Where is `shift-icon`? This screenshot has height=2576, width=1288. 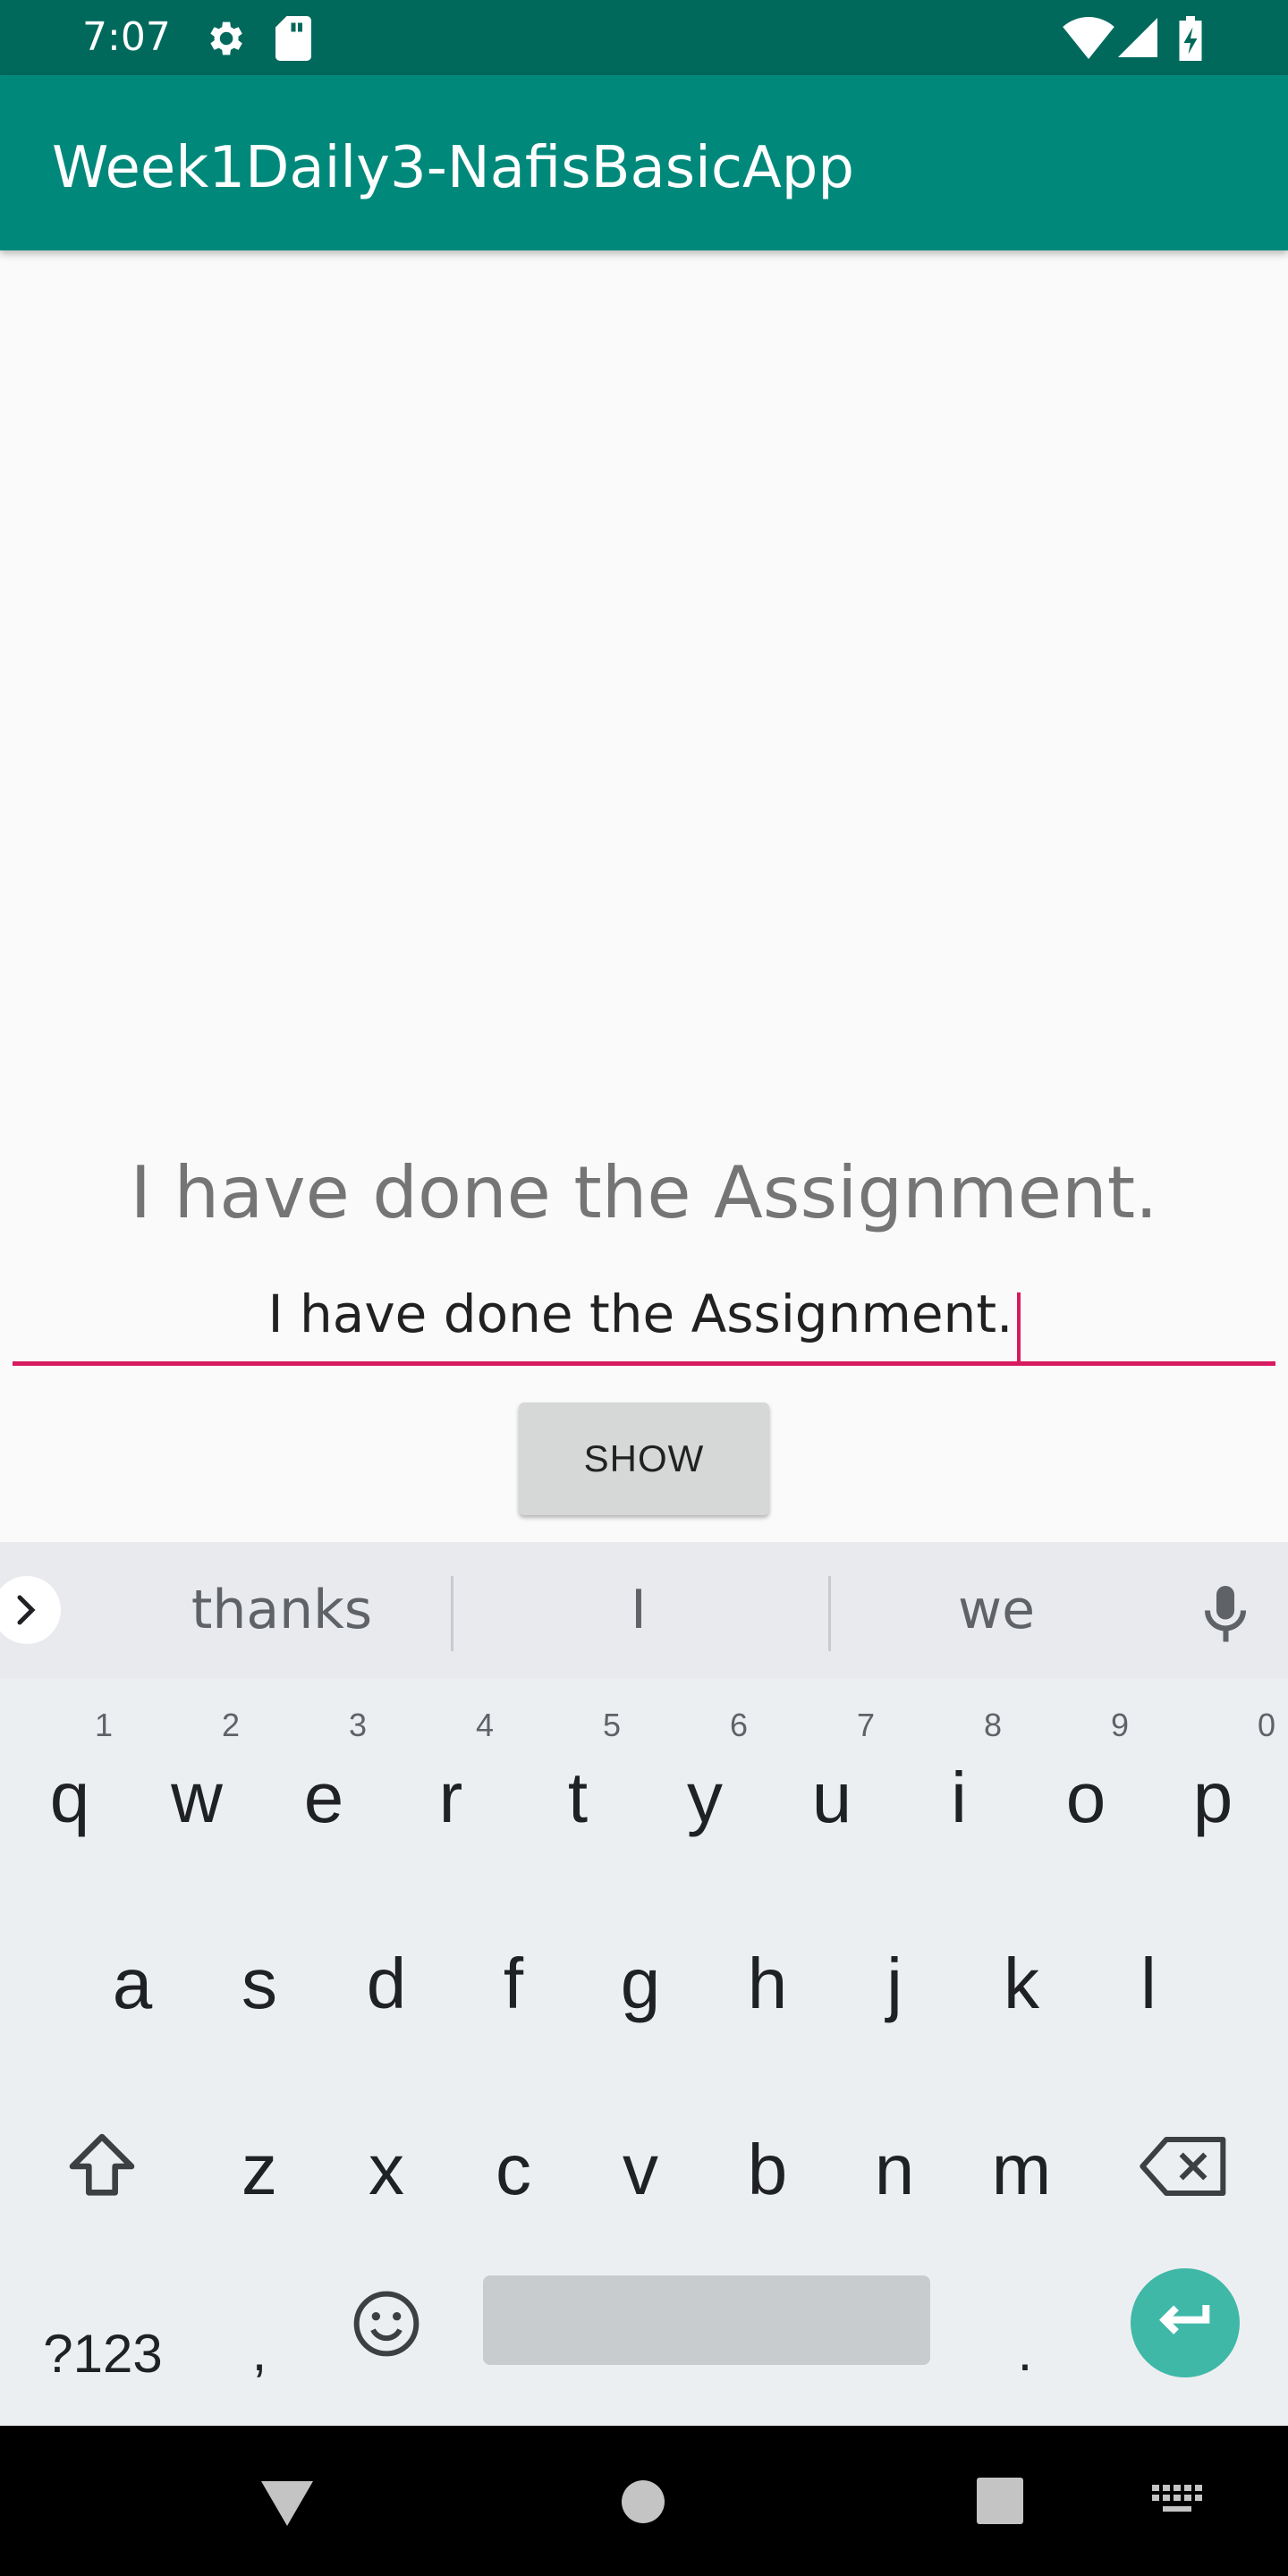 shift-icon is located at coordinates (102, 2164).